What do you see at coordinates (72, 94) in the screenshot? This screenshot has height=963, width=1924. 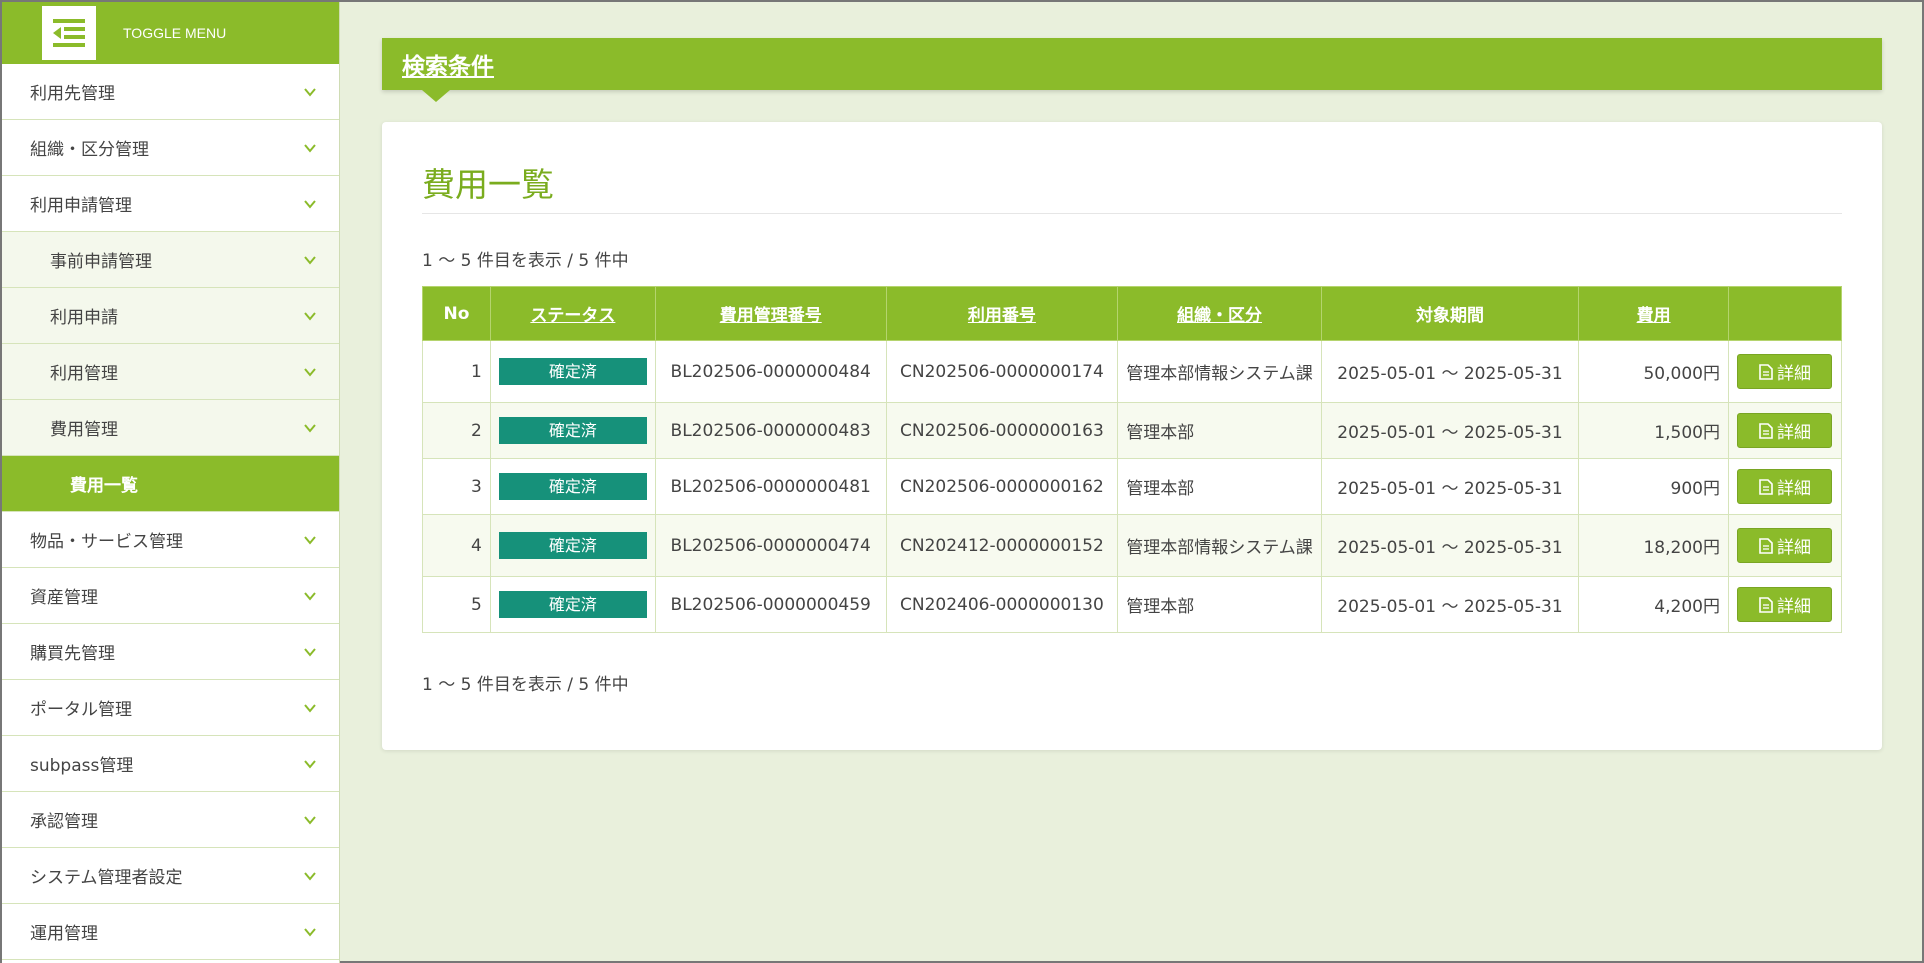 I see `sidebar-item-label: 利用先管理` at bounding box center [72, 94].